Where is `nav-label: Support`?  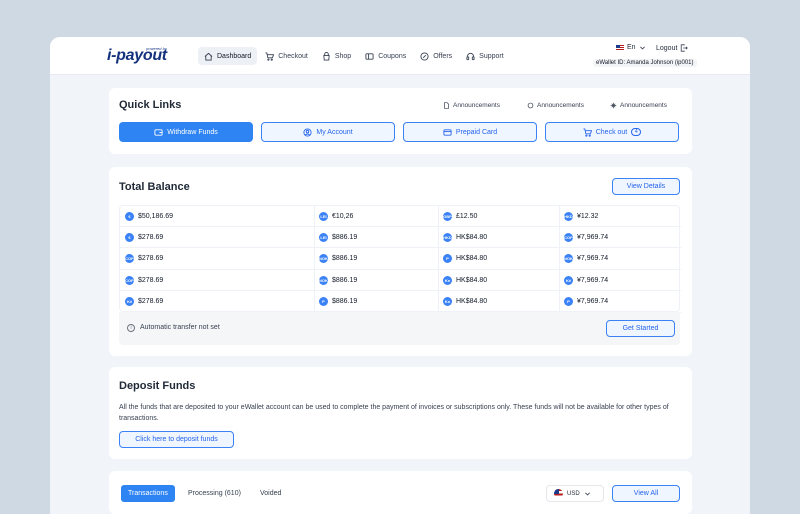
nav-label: Support is located at coordinates (491, 56).